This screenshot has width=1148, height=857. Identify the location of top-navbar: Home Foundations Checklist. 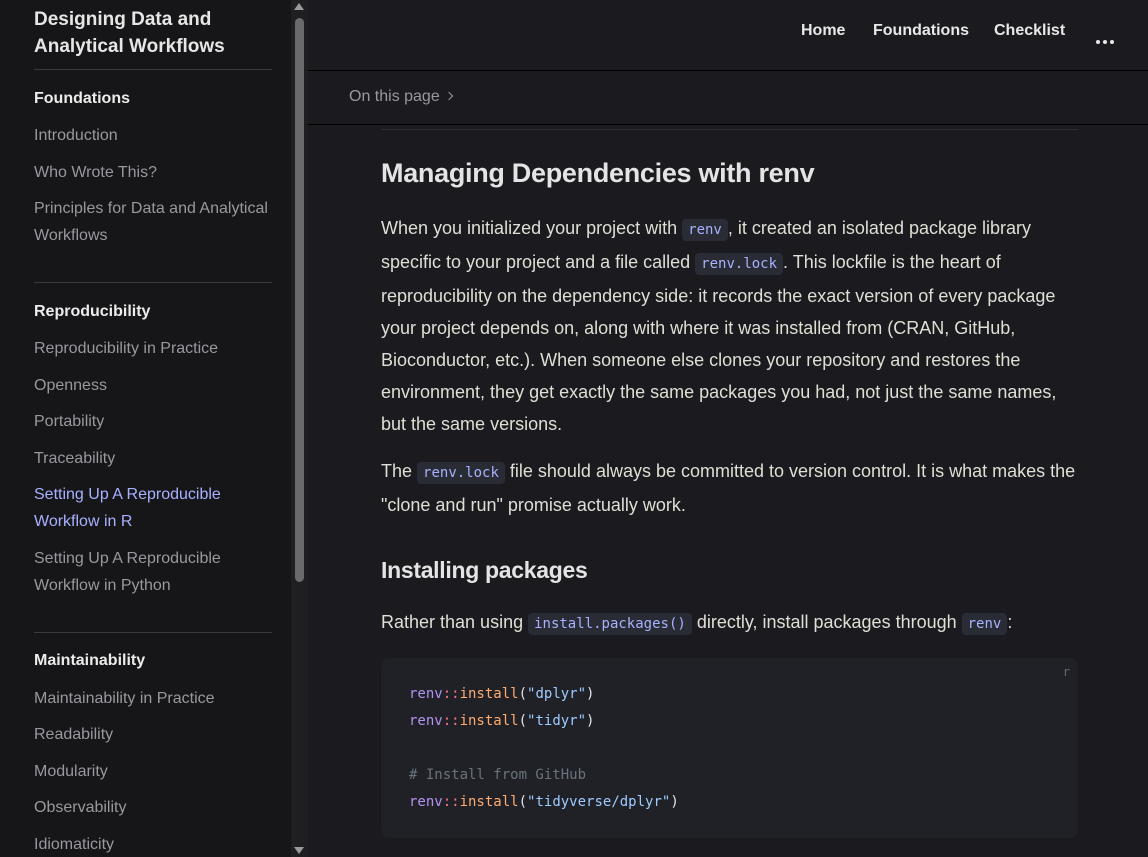
(728, 35).